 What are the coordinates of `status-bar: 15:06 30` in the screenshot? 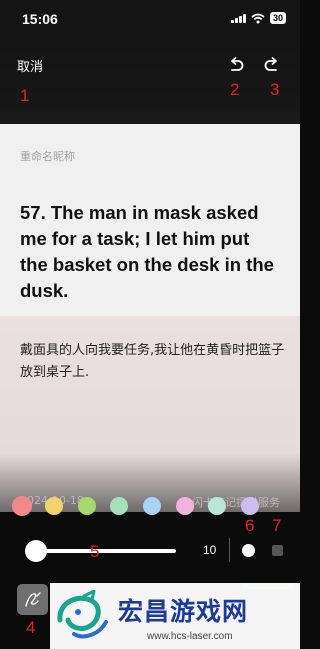 It's located at (150, 19).